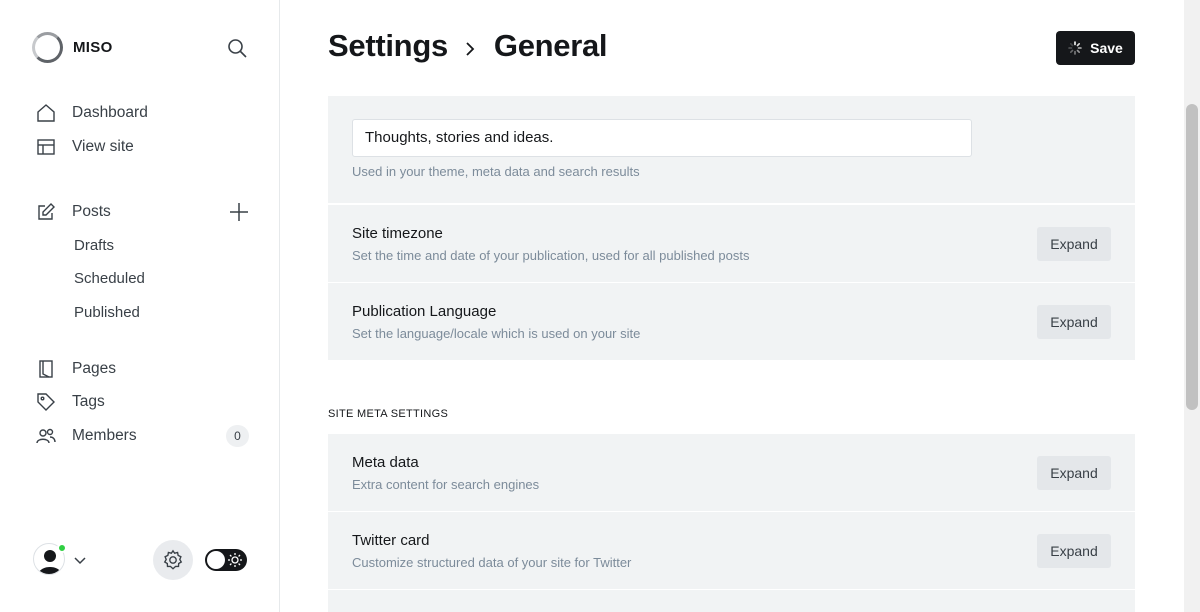  I want to click on edit-icon, so click(46, 212).